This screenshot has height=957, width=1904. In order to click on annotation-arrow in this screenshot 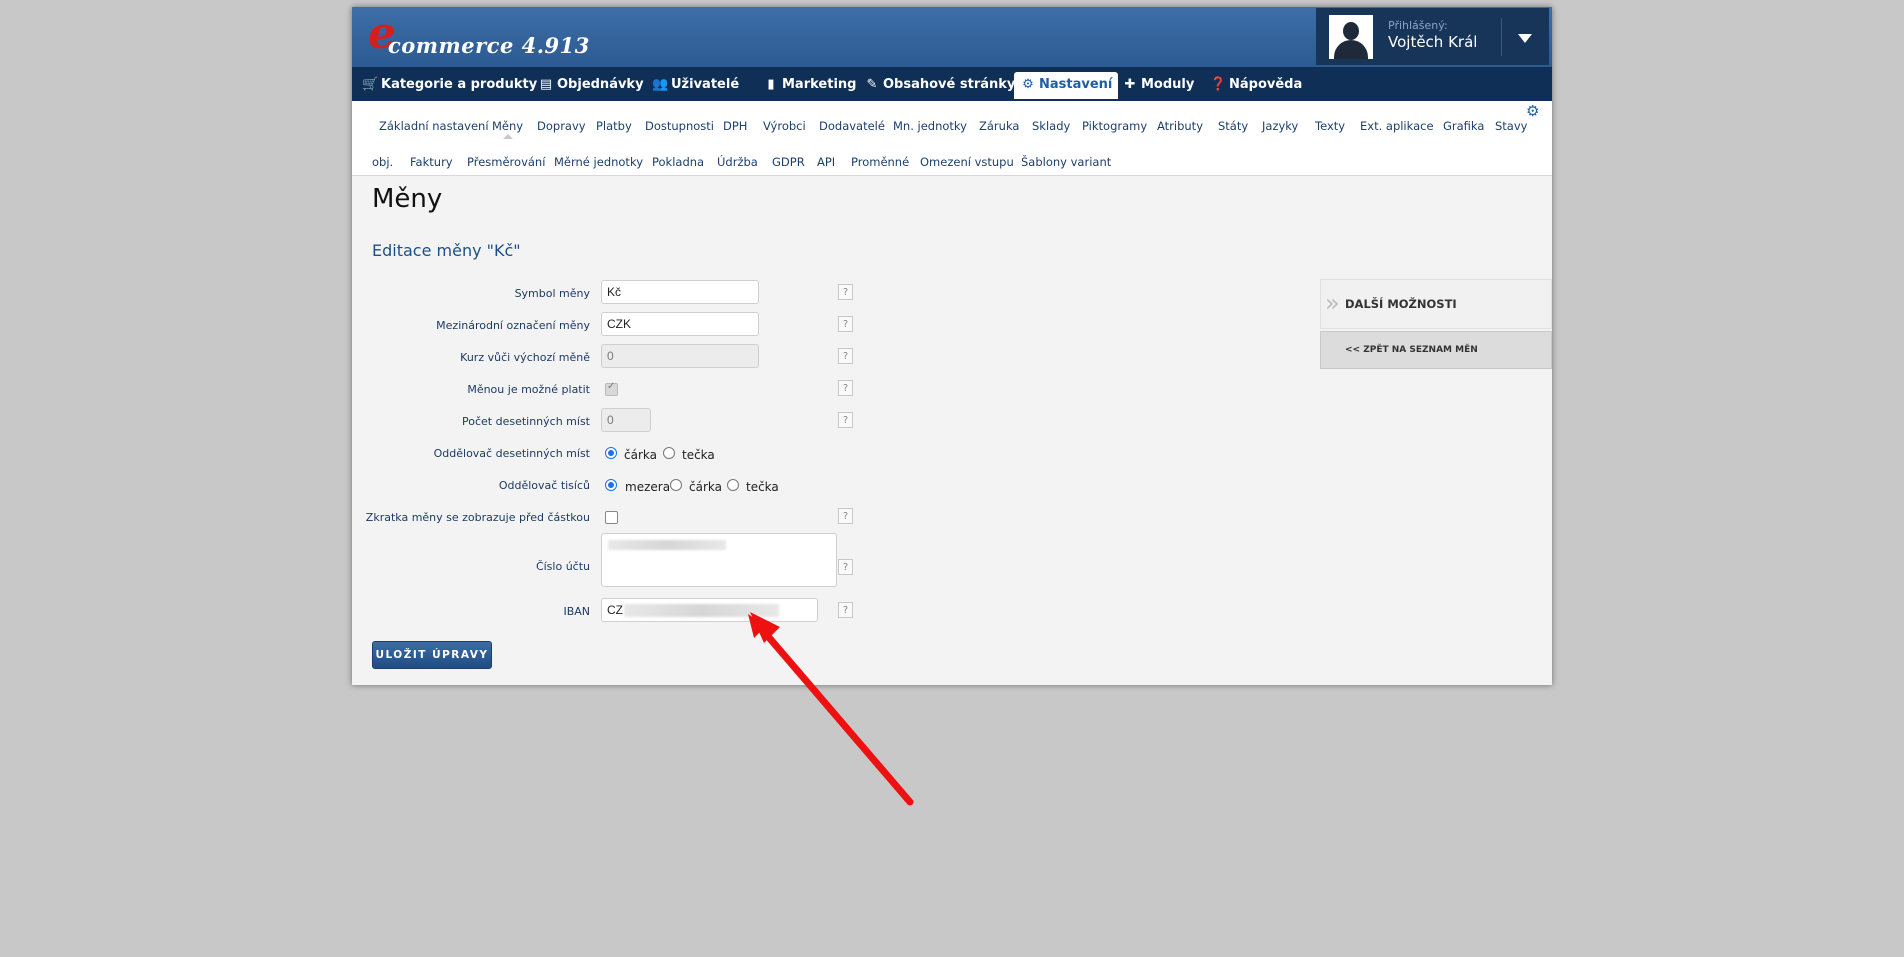, I will do `click(831, 709)`.